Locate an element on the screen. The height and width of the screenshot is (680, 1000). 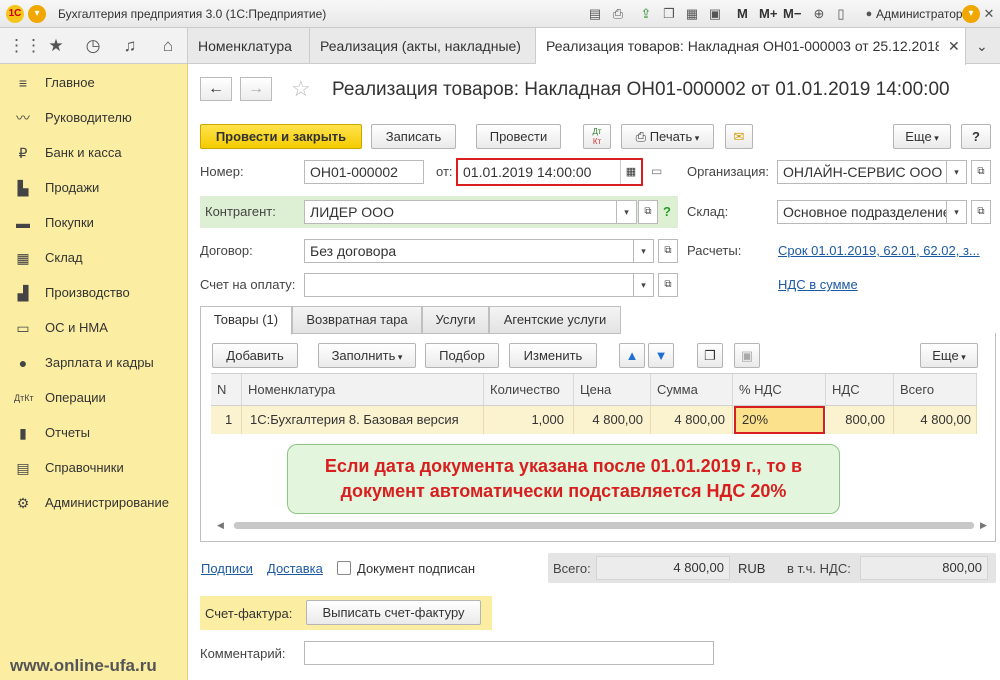
col-price: Цена is located at coordinates (612, 390).